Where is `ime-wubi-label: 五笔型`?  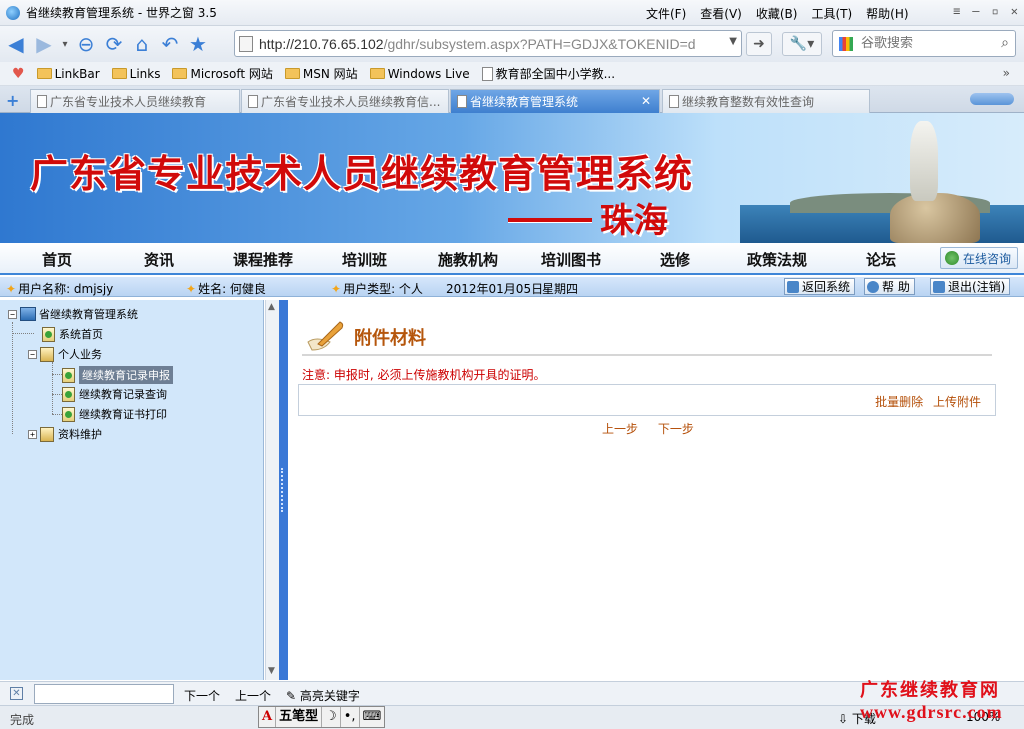 ime-wubi-label: 五笔型 is located at coordinates (299, 717).